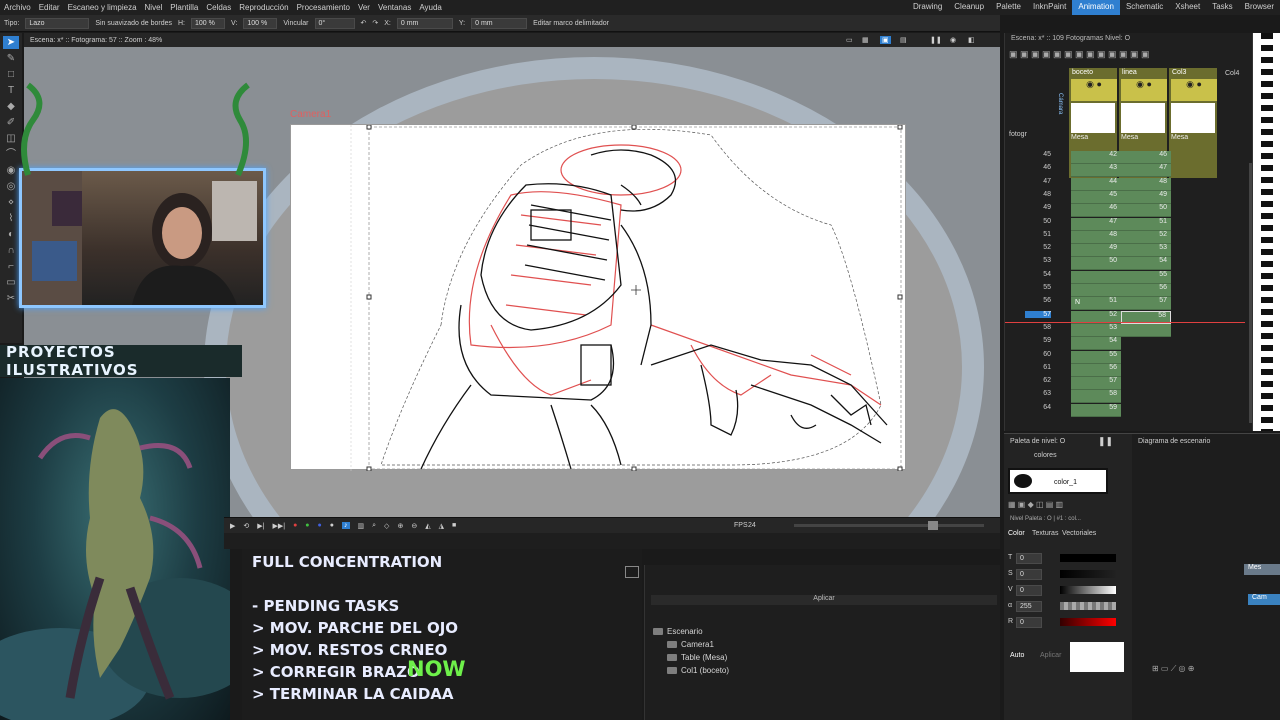  I want to click on viewer-scrollbar, so click(612, 541).